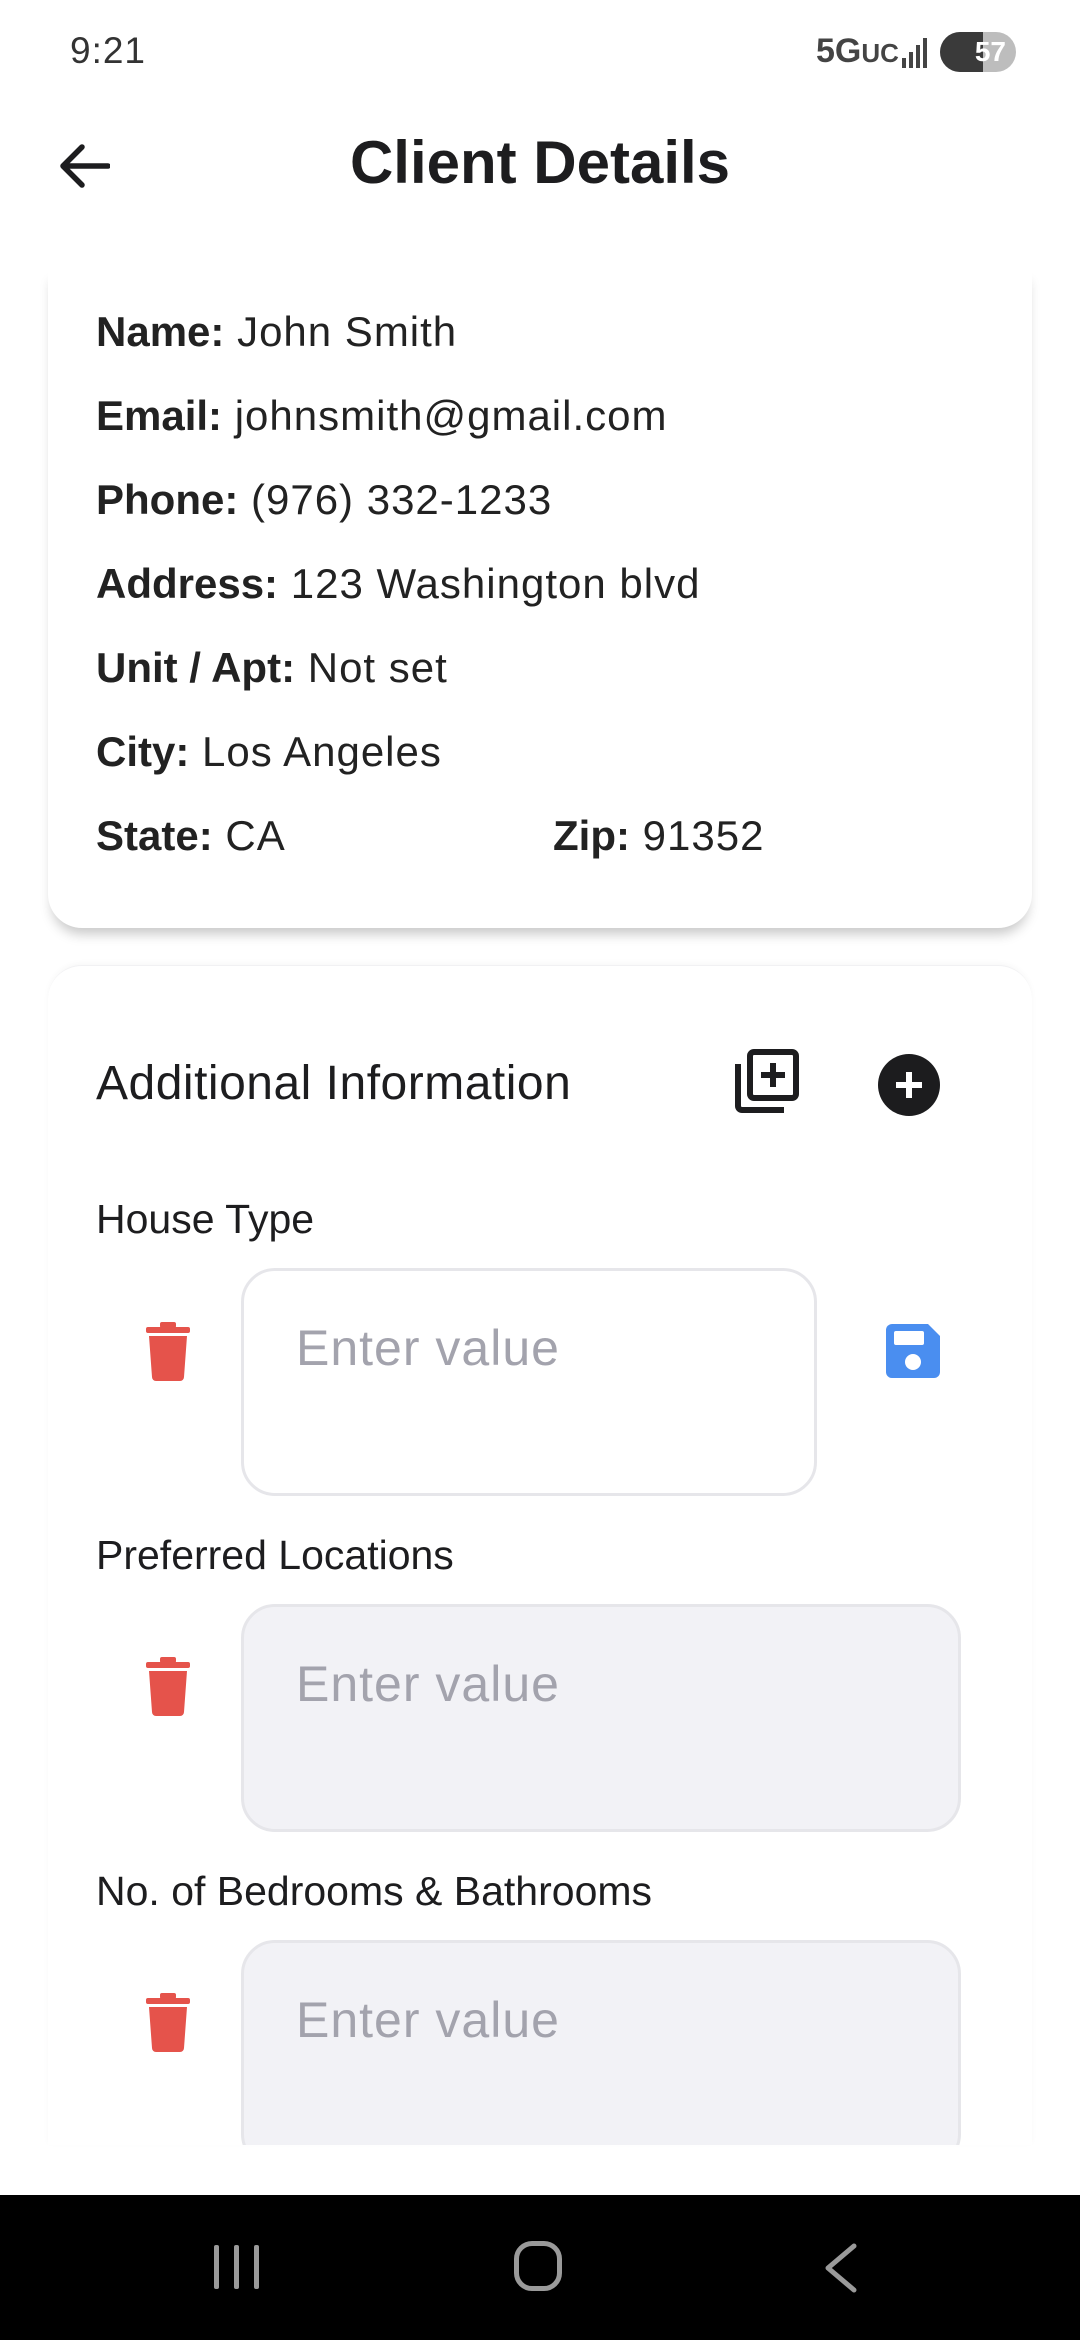  I want to click on save-icon, so click(913, 1351).